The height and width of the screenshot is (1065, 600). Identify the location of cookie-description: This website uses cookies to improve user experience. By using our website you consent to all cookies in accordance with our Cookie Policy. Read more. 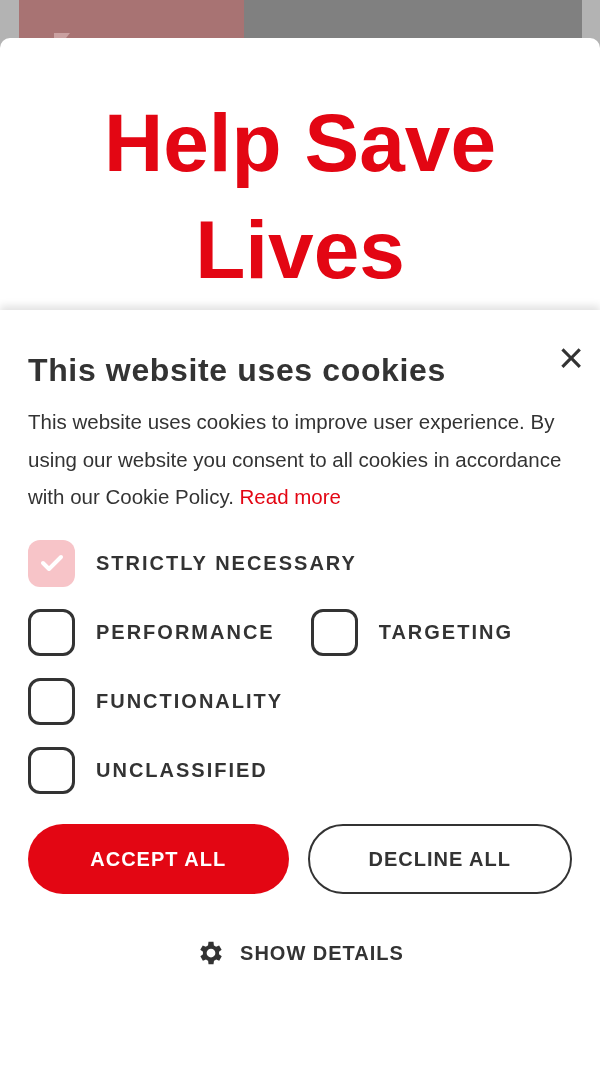
(295, 460).